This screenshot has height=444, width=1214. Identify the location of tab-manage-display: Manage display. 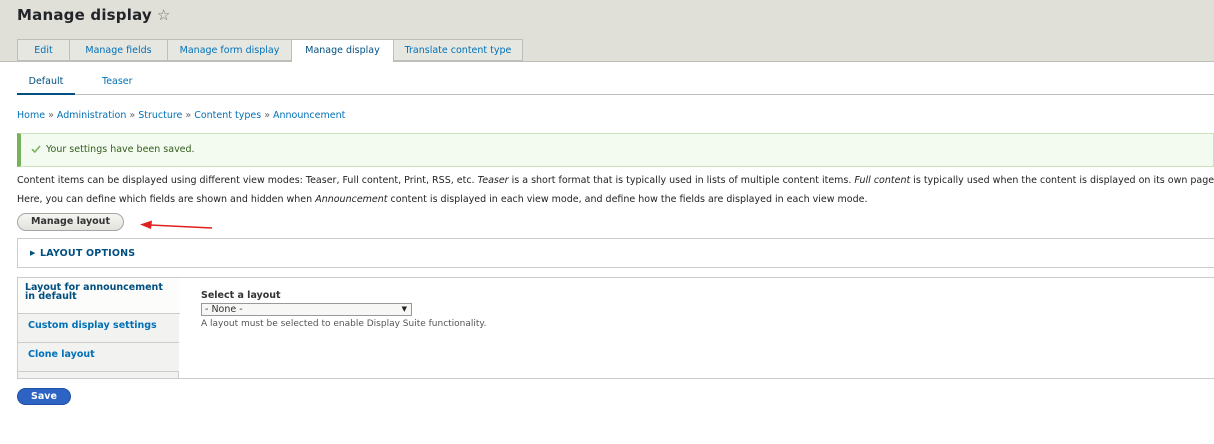
(342, 50).